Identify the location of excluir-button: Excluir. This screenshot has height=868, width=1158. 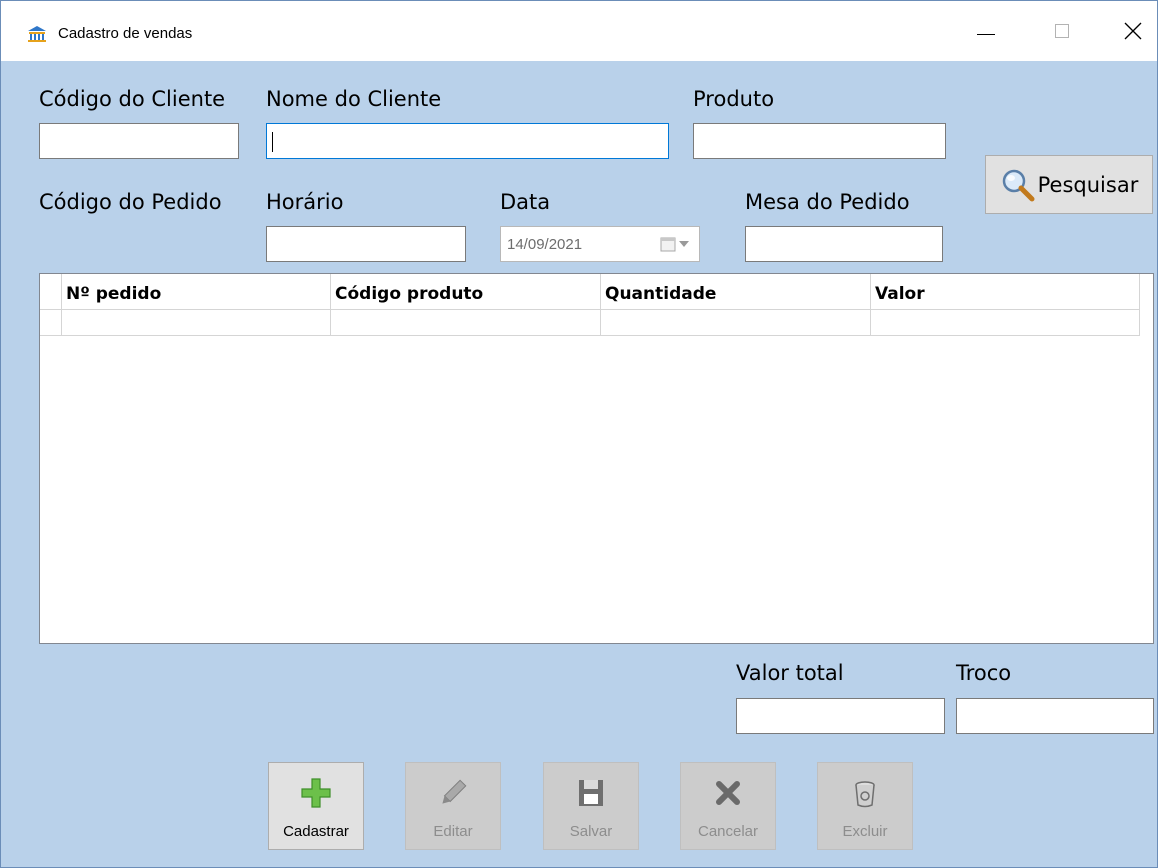
(865, 806).